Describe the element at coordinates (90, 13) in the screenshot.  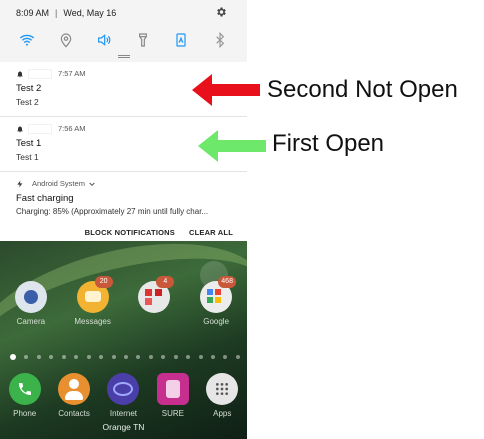
I see `status-date: Wed, May 16` at that location.